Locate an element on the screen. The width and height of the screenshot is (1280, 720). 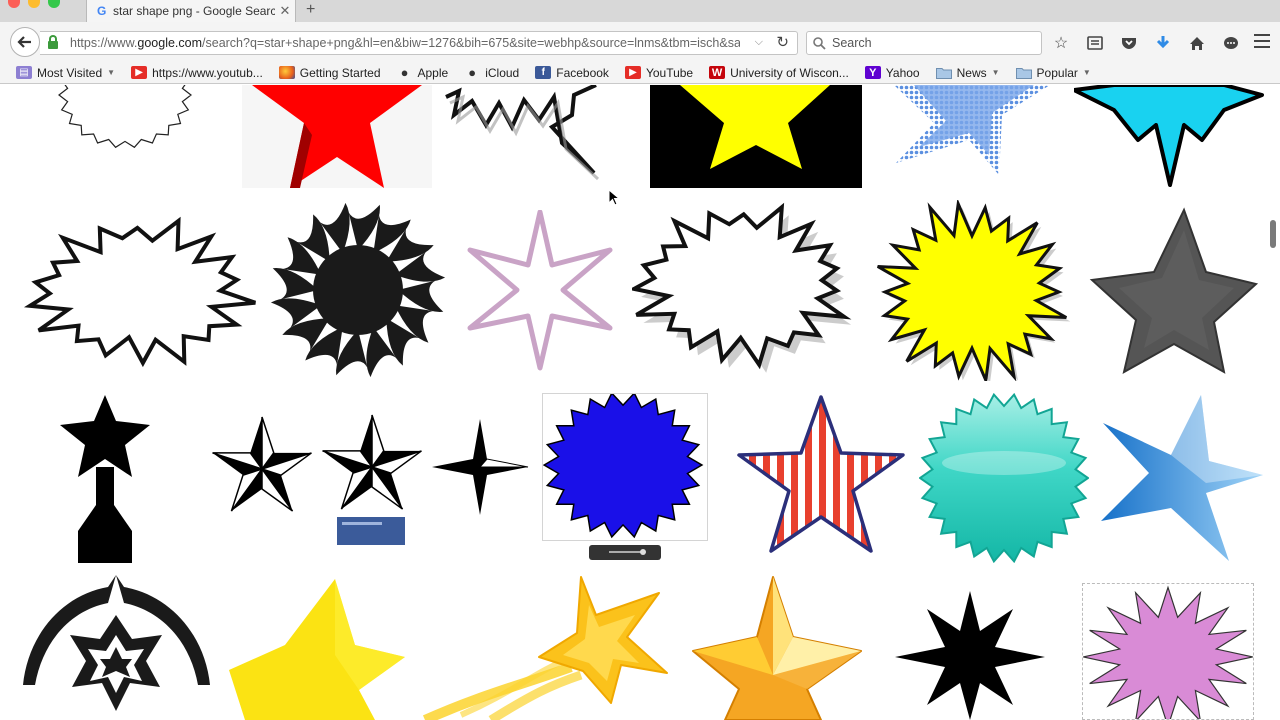
lock-icon is located at coordinates (53, 42).